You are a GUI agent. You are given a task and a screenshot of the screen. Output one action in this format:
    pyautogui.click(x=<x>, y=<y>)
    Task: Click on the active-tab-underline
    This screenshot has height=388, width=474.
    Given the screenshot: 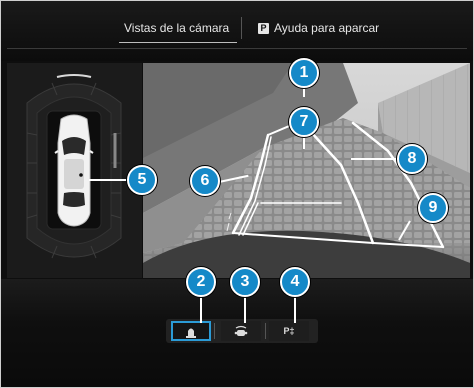 What is the action you would take?
    pyautogui.click(x=178, y=42)
    